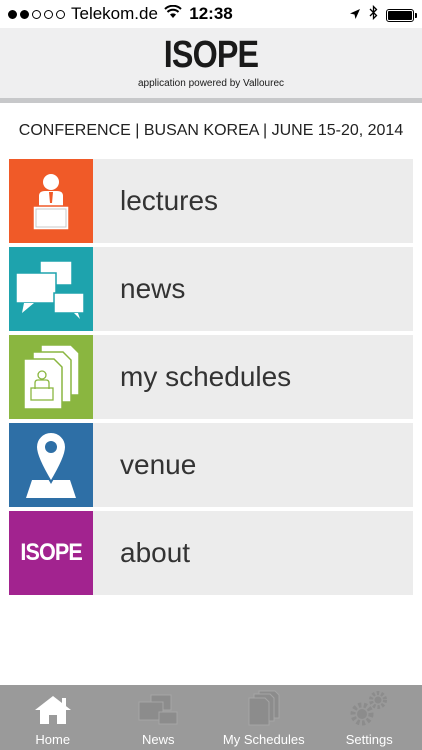 Image resolution: width=422 pixels, height=750 pixels. I want to click on menu-item-my-schedules: my schedules, so click(211, 377).